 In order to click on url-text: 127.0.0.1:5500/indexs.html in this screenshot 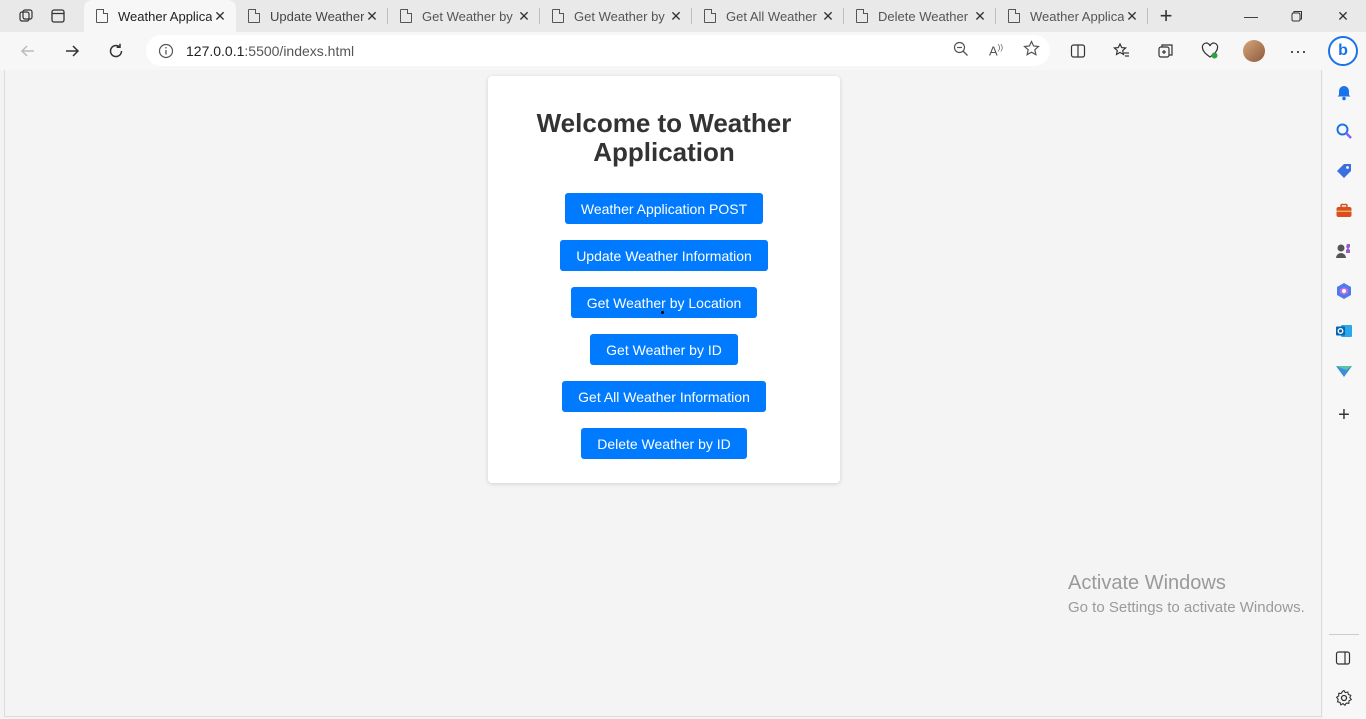, I will do `click(270, 51)`.